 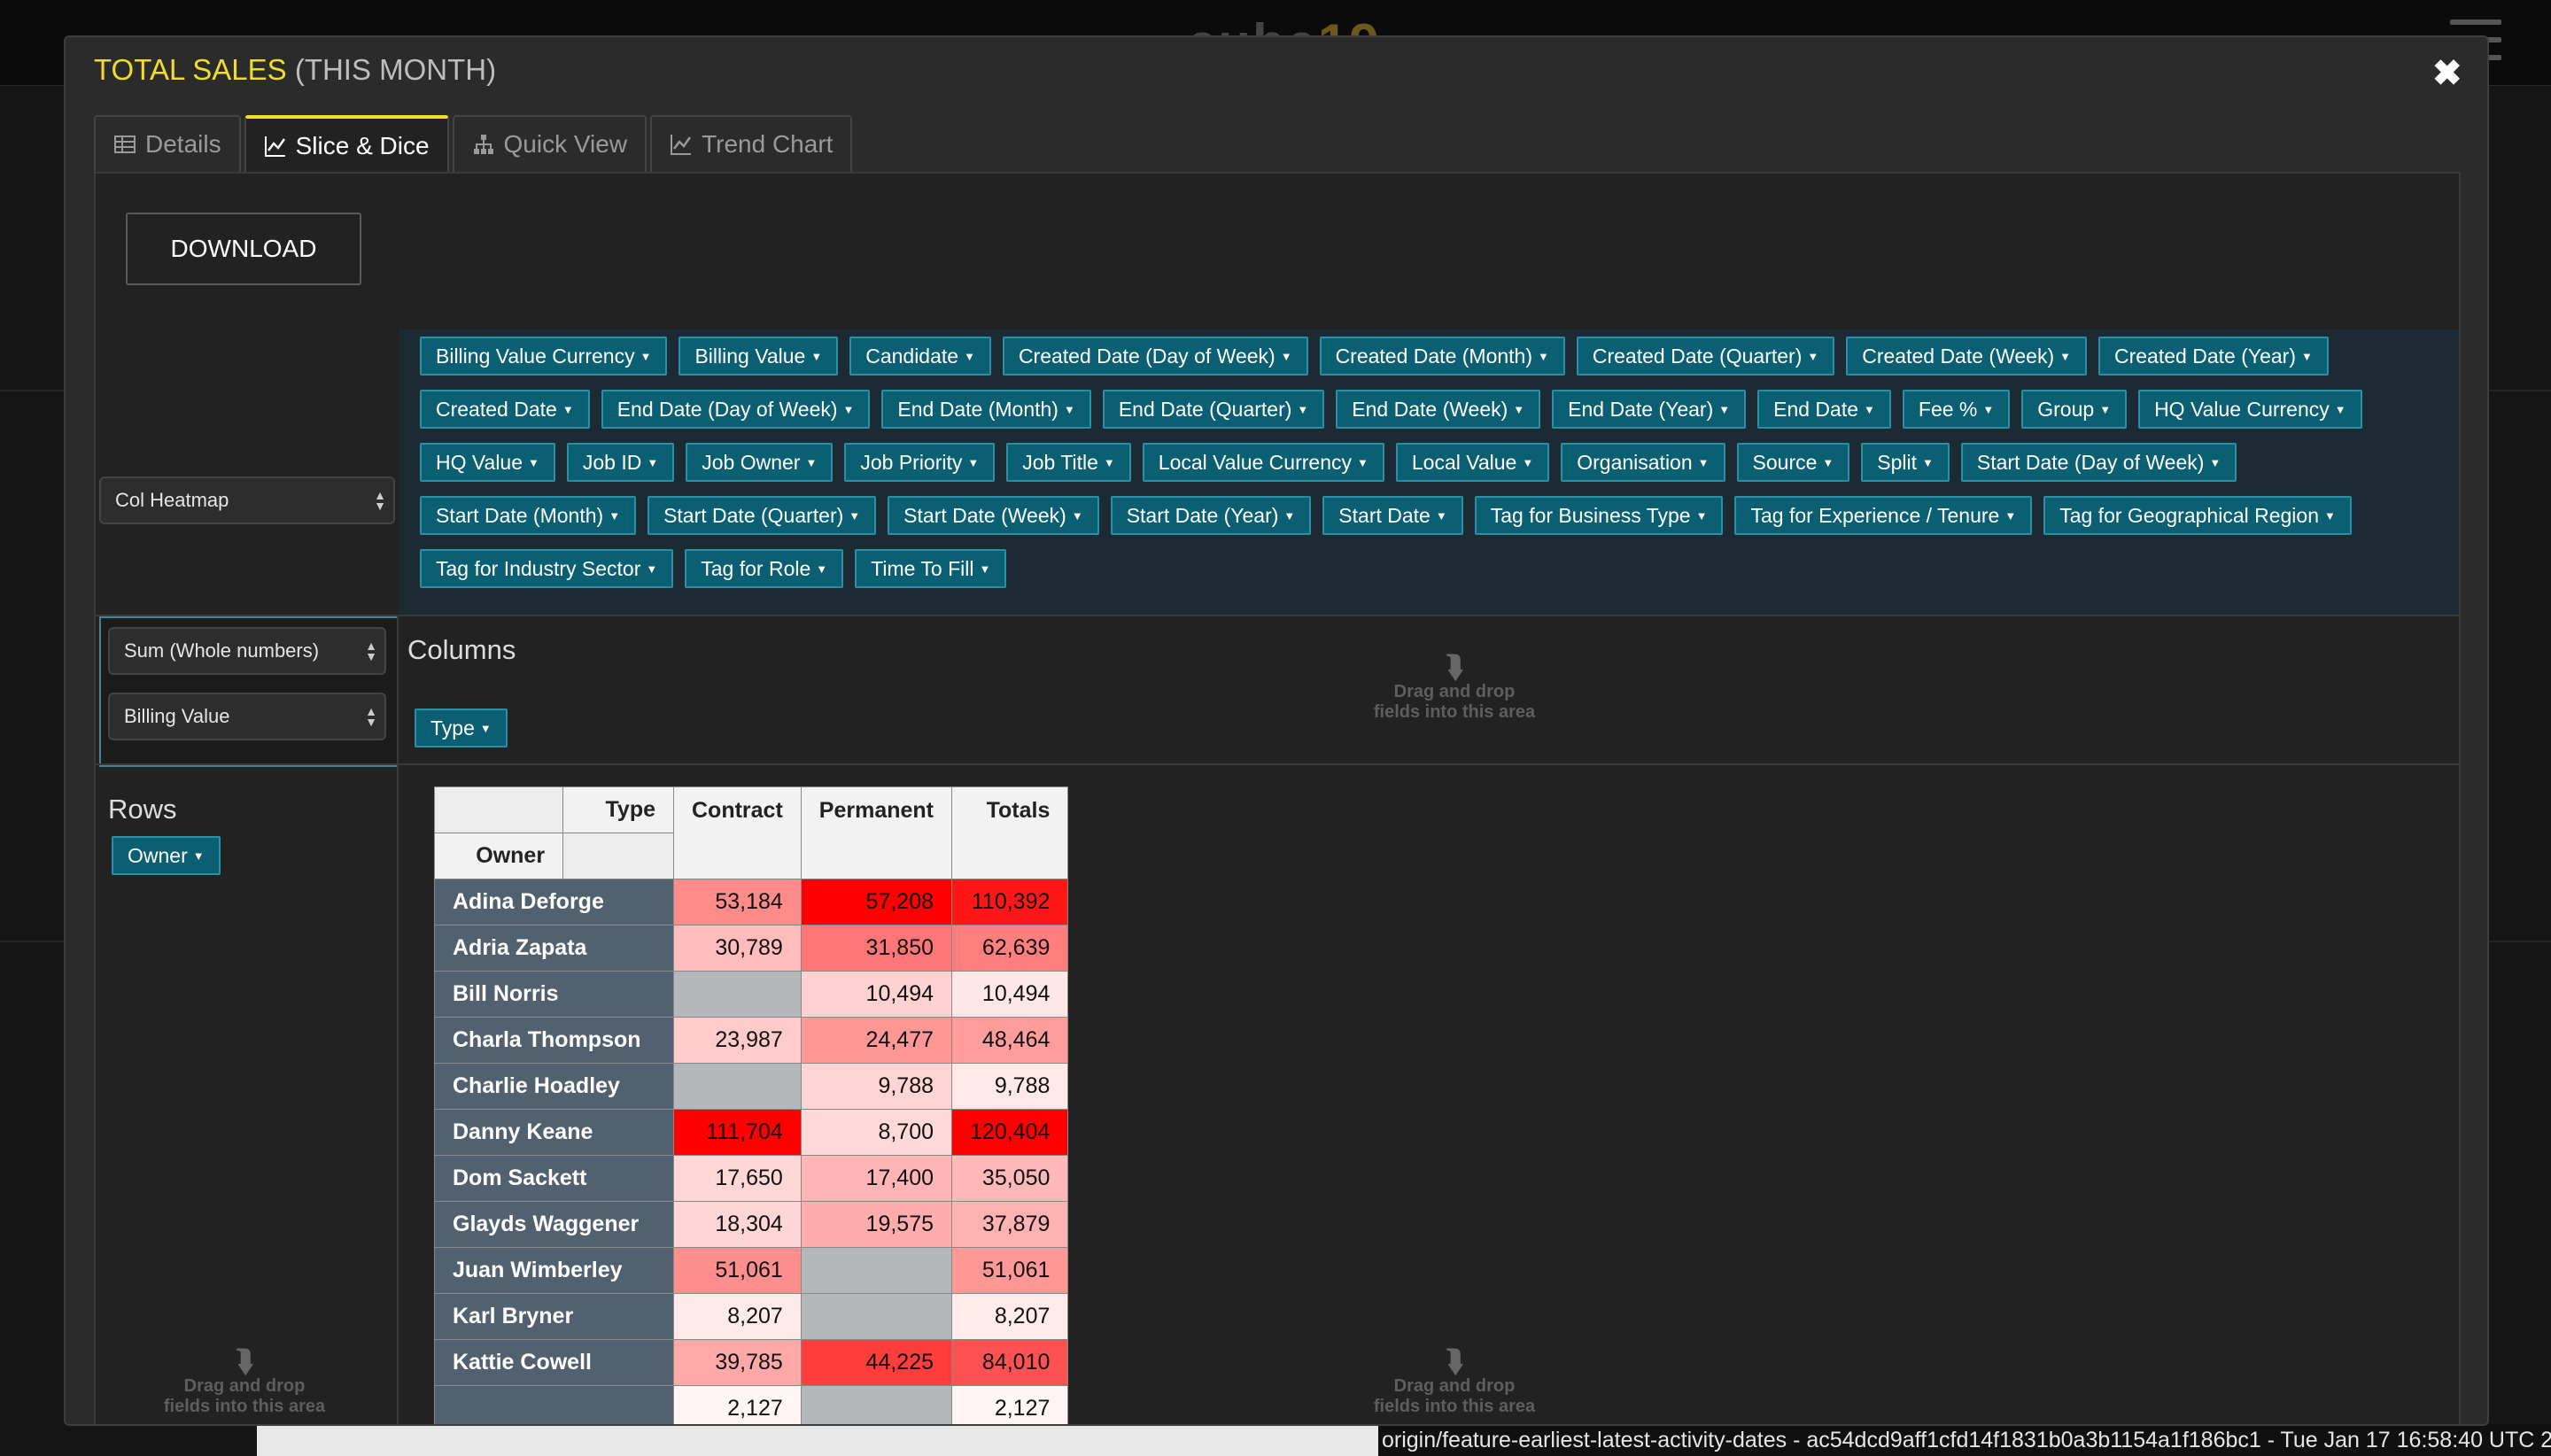 What do you see at coordinates (920, 356) in the screenshot?
I see `field-chip: Candidate ▼` at bounding box center [920, 356].